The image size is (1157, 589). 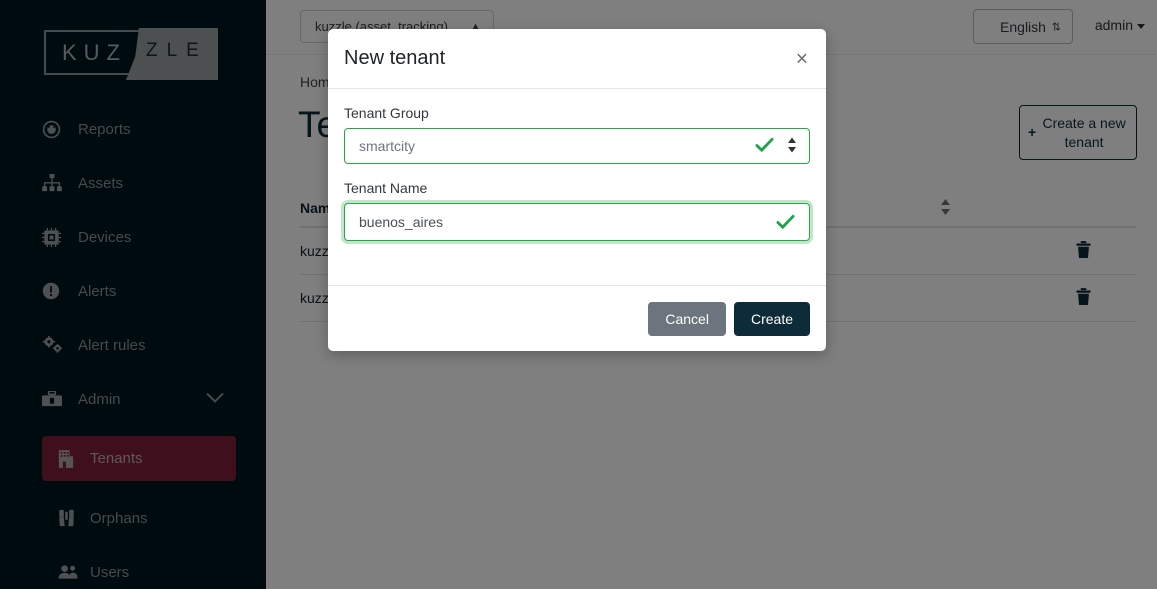 What do you see at coordinates (401, 222) in the screenshot?
I see `tenant-name-value: buenos_aires` at bounding box center [401, 222].